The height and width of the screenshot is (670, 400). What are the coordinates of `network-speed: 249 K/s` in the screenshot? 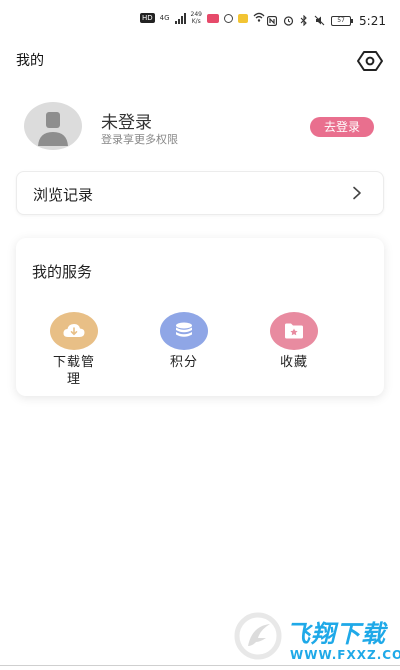 It's located at (196, 18).